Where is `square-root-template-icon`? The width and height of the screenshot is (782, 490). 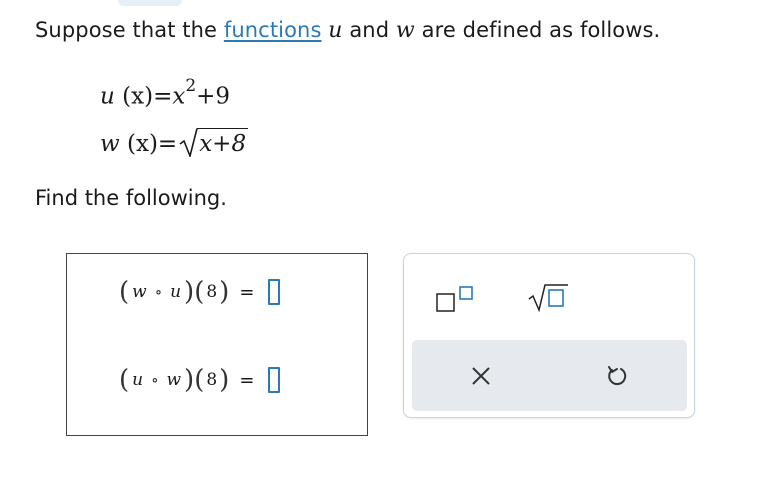
square-root-template-icon is located at coordinates (549, 298).